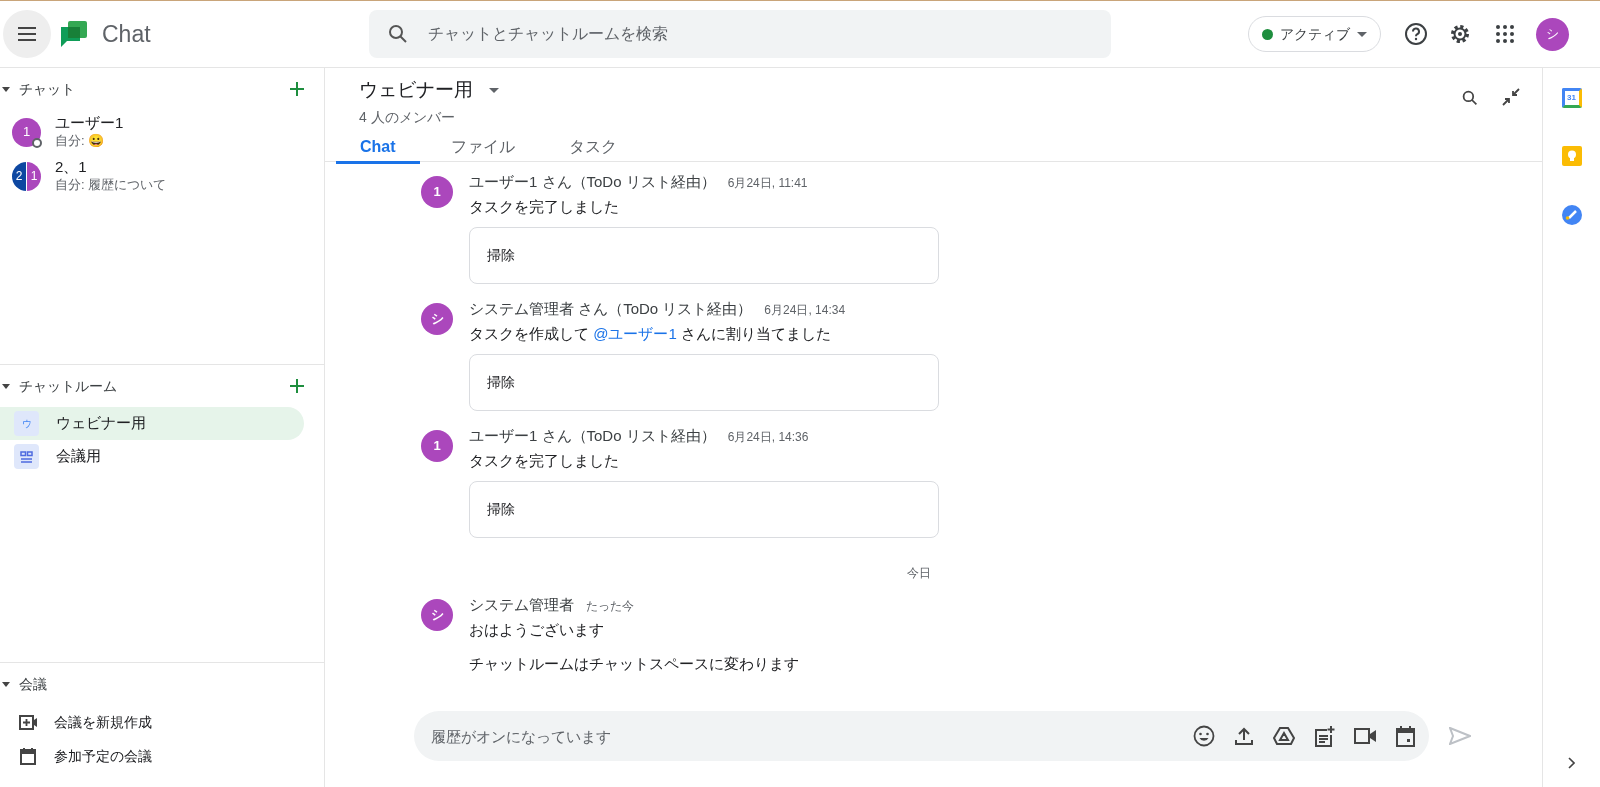  I want to click on section-toggle: 会議, so click(23, 684).